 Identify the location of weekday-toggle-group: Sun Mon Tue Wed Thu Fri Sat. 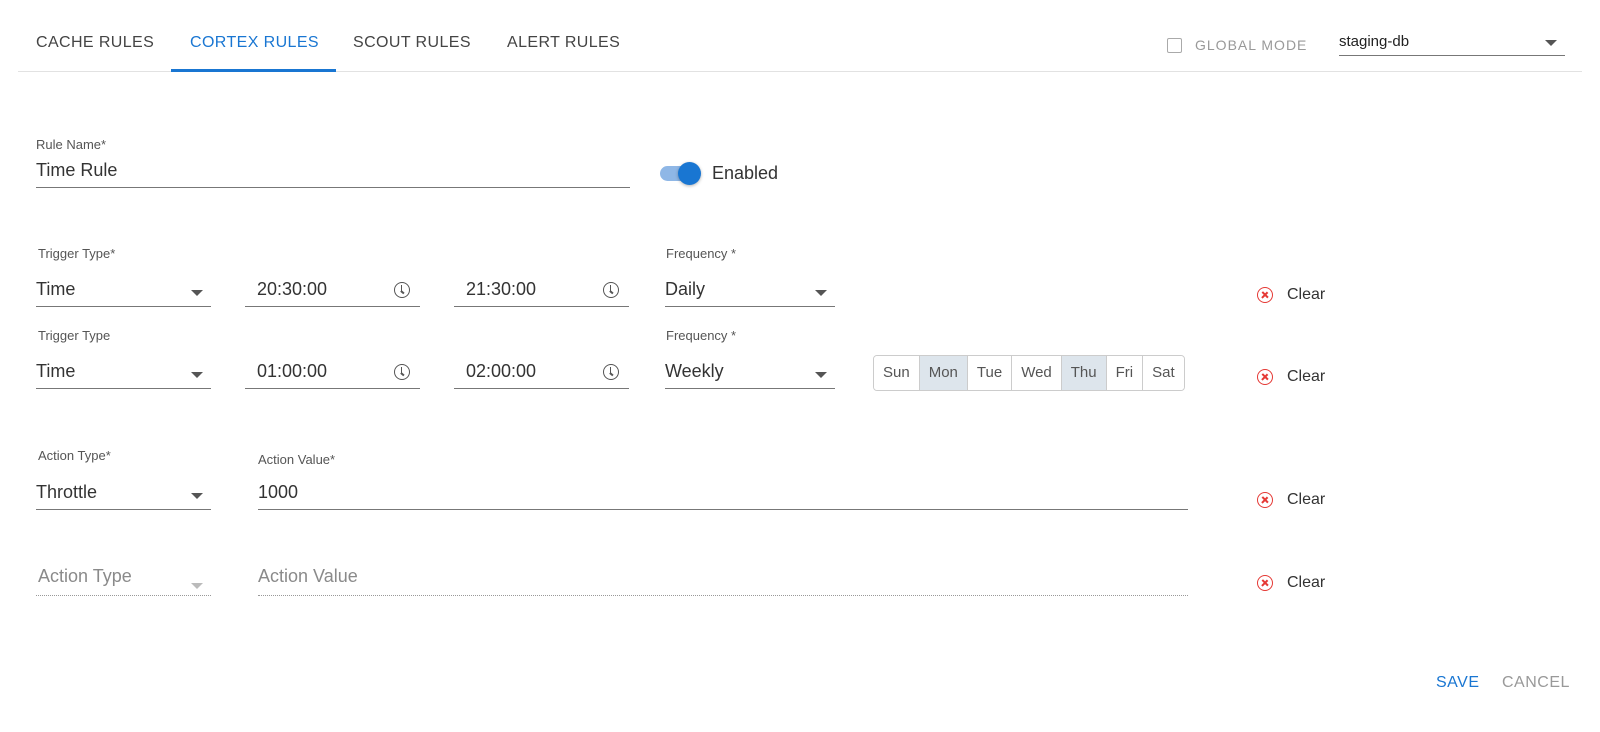
(1029, 373).